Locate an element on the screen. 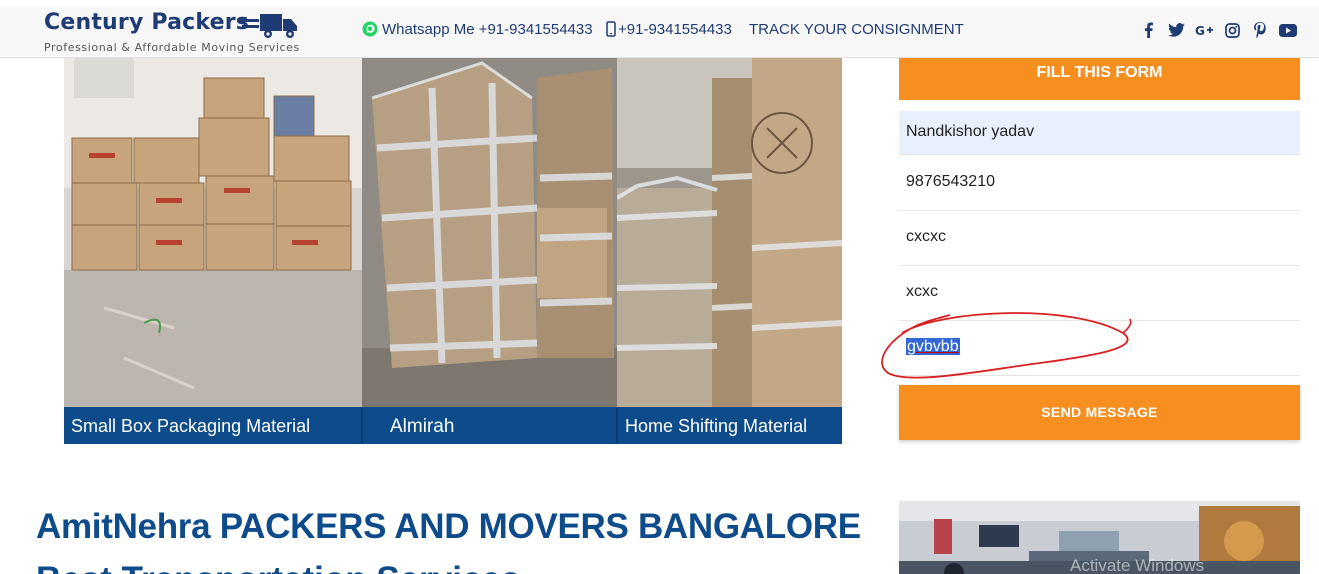 Image resolution: width=1319 pixels, height=574 pixels. page-subheading: Best Transportation Services is located at coordinates (278, 567).